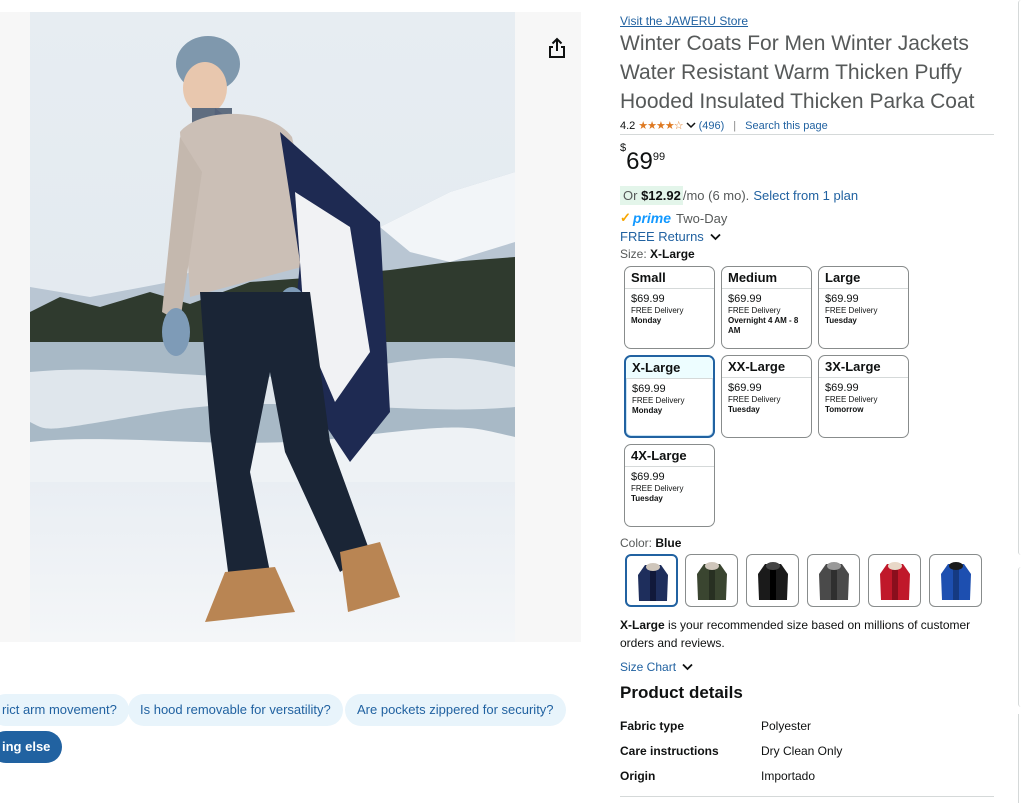 Image resolution: width=1024 pixels, height=803 pixels. Describe the element at coordinates (455, 710) in the screenshot. I see `question-chip-pockets-zippered: Are pockets zippered for security?` at that location.